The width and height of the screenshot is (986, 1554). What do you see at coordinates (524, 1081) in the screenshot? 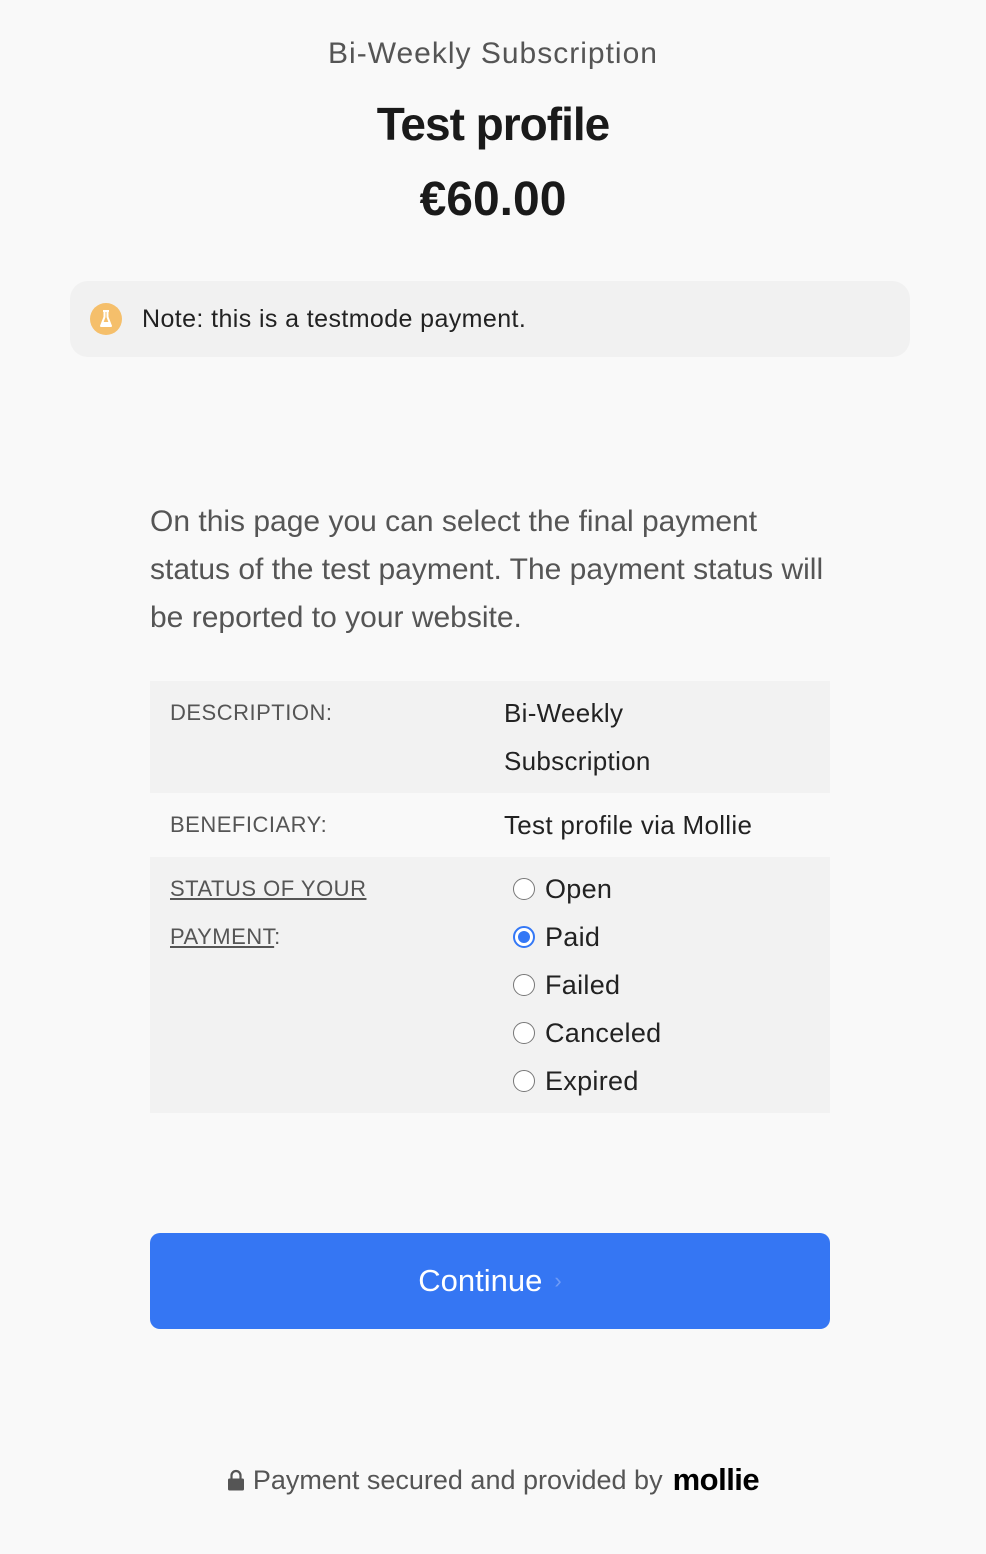
I see `radio-expired` at bounding box center [524, 1081].